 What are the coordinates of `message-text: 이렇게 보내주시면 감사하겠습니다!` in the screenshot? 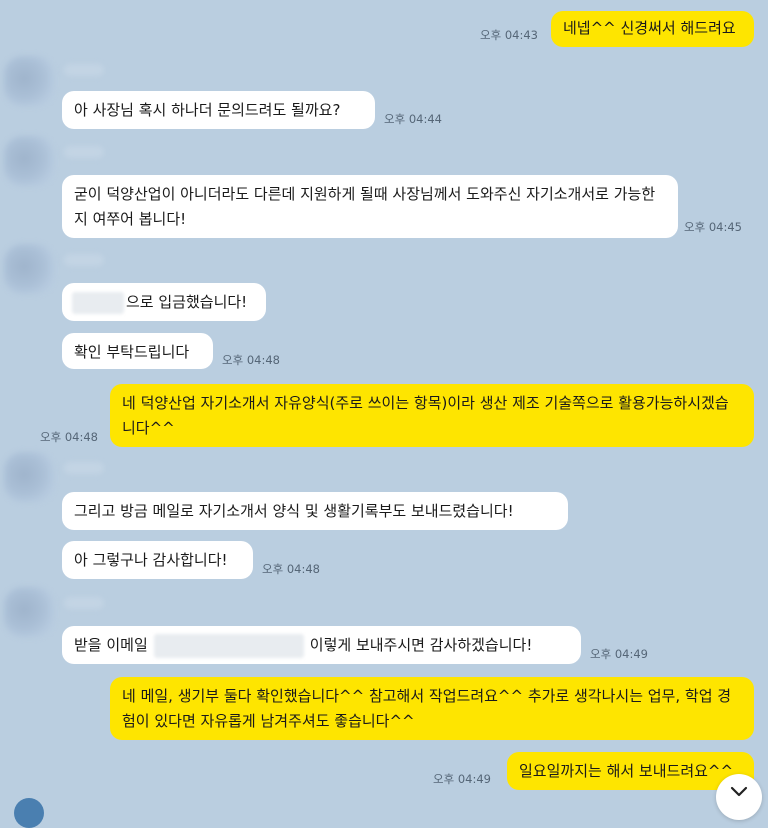 It's located at (421, 645).